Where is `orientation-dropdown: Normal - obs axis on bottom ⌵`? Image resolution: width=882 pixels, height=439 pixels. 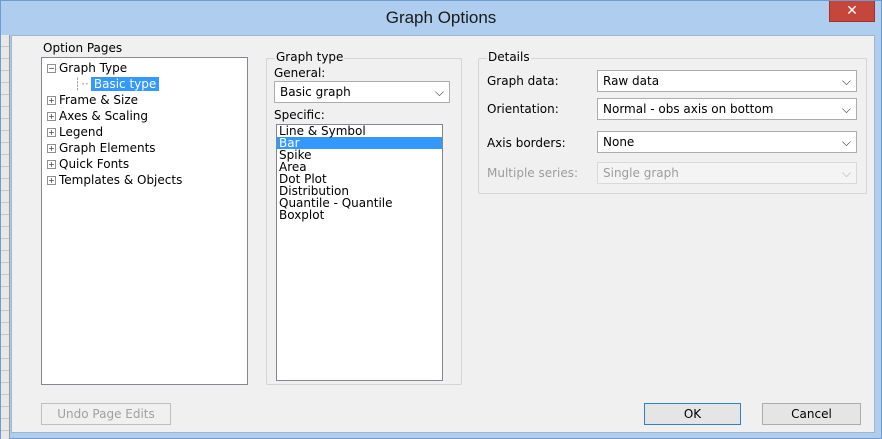
orientation-dropdown: Normal - obs axis on bottom ⌵ is located at coordinates (727, 109).